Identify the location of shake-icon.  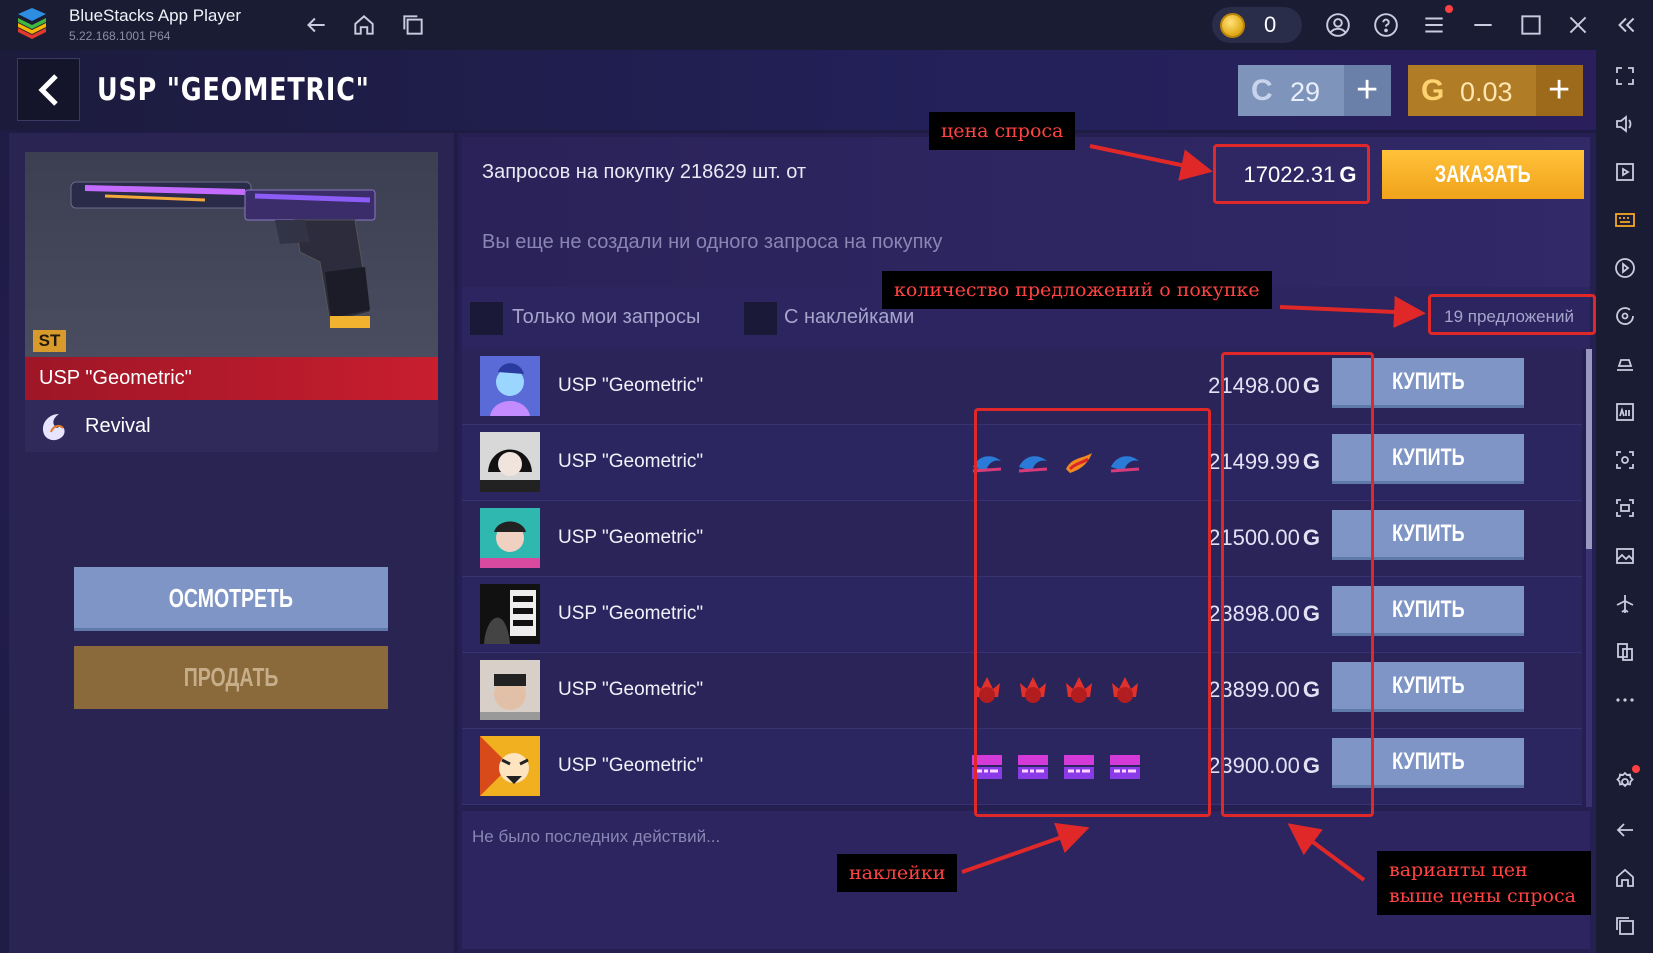
(1625, 364).